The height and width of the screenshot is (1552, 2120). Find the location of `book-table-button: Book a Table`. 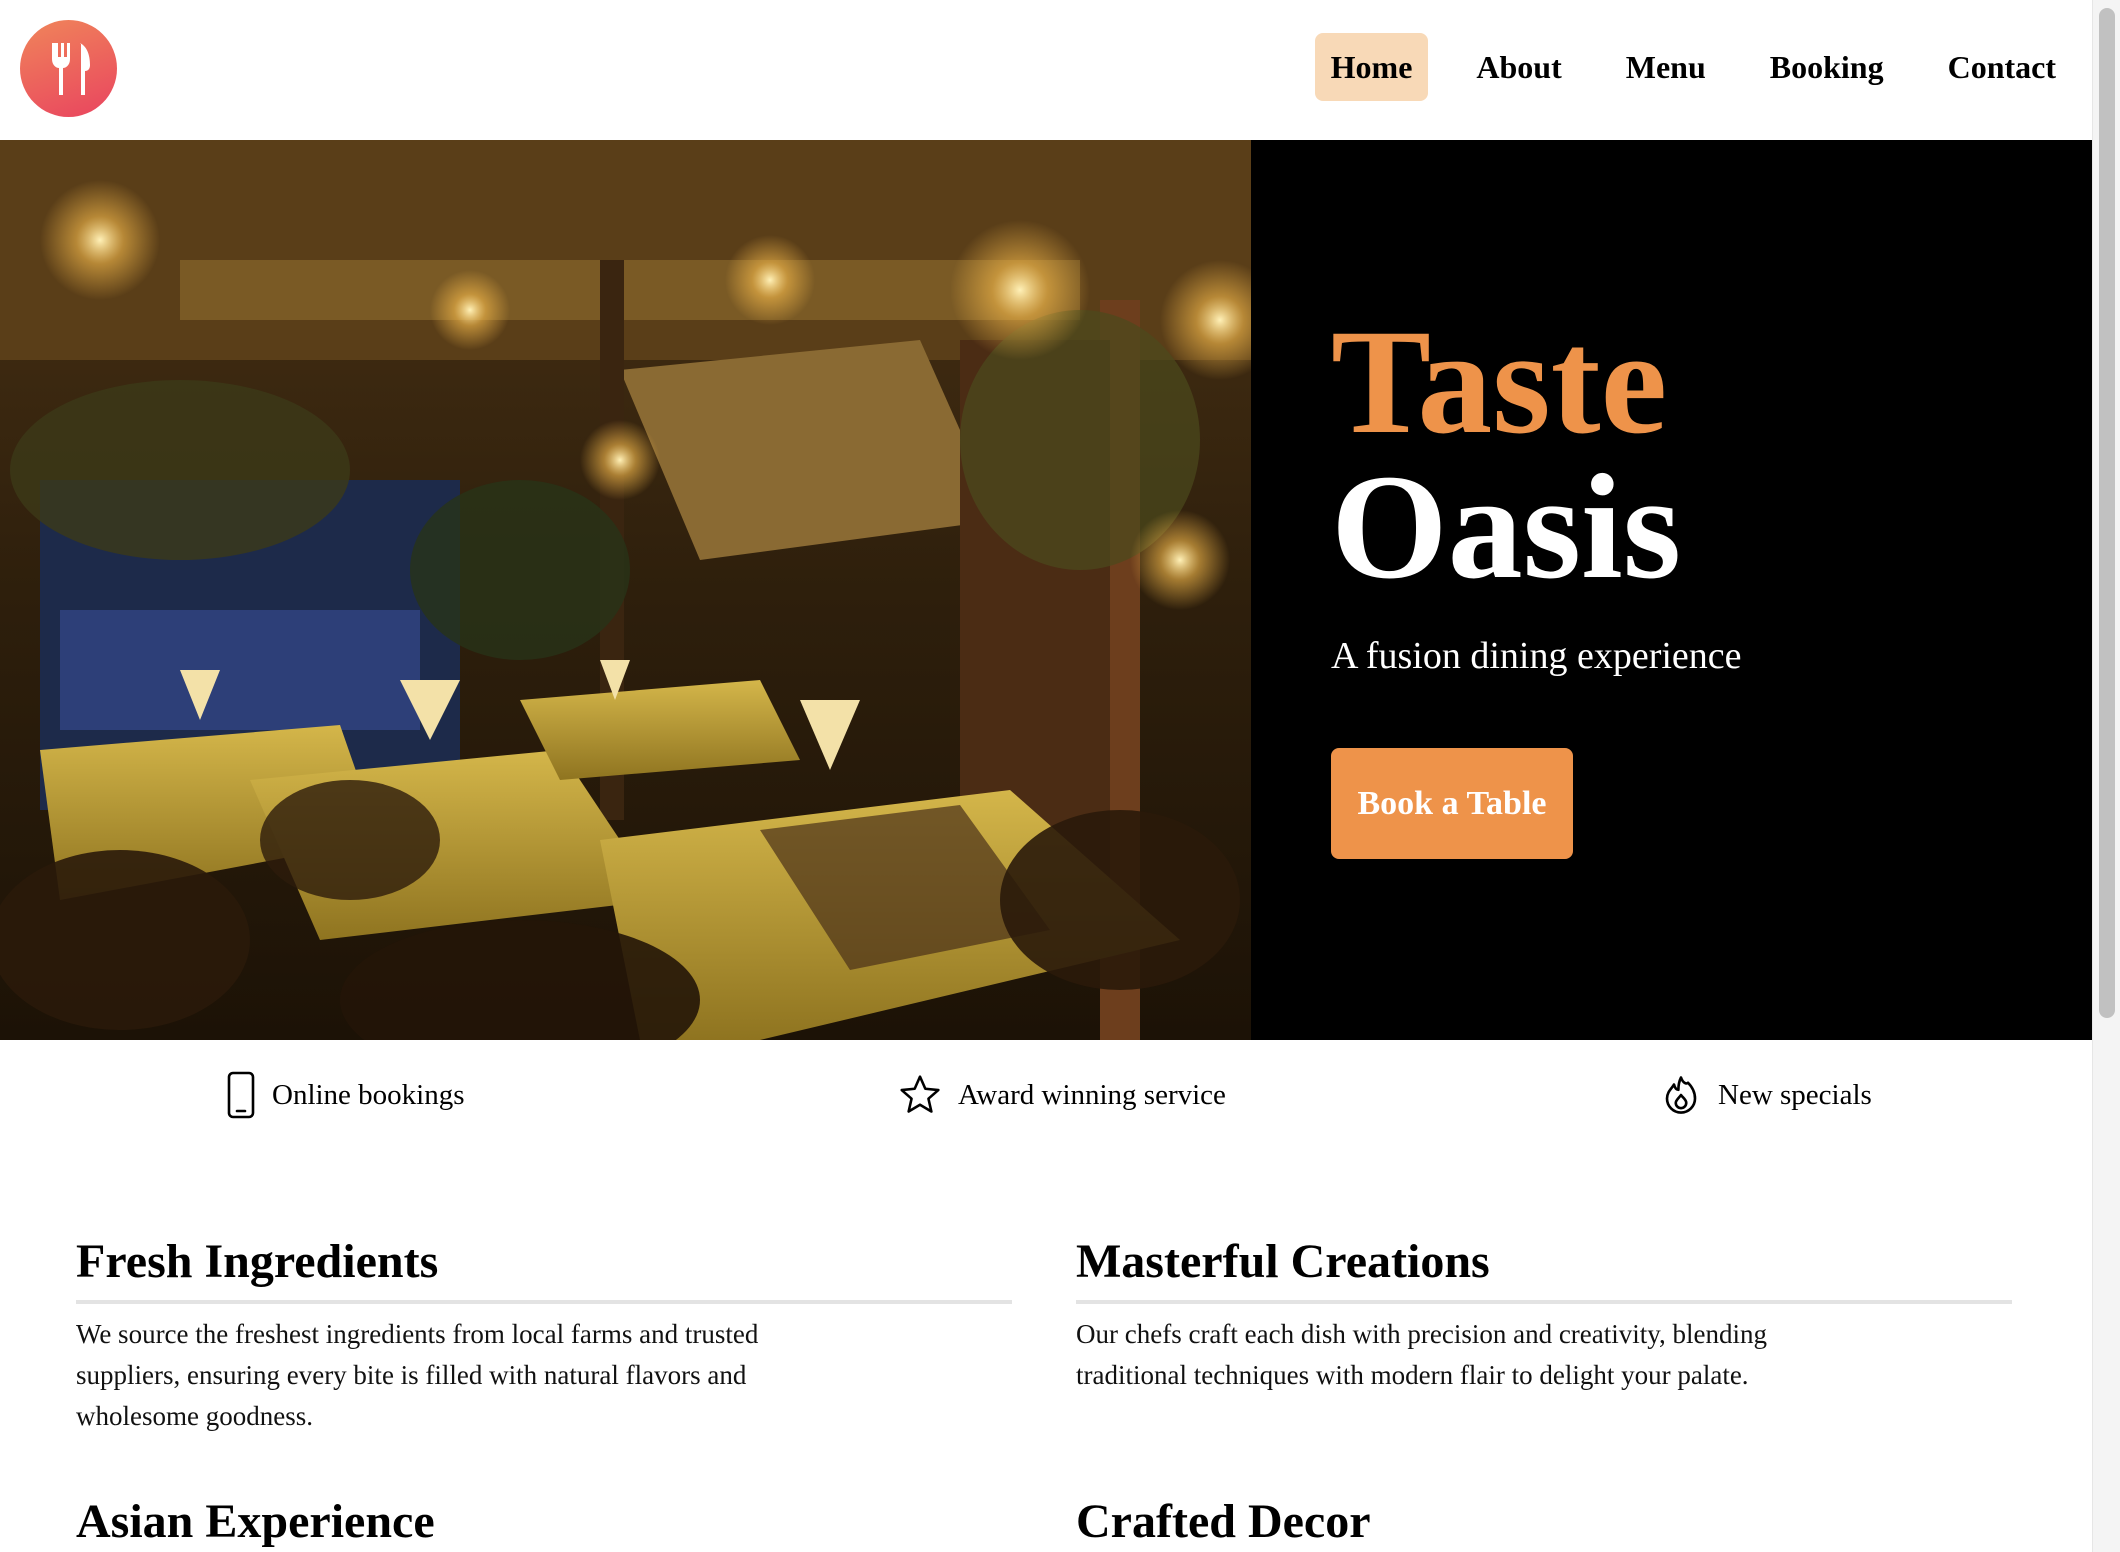

book-table-button: Book a Table is located at coordinates (1452, 803).